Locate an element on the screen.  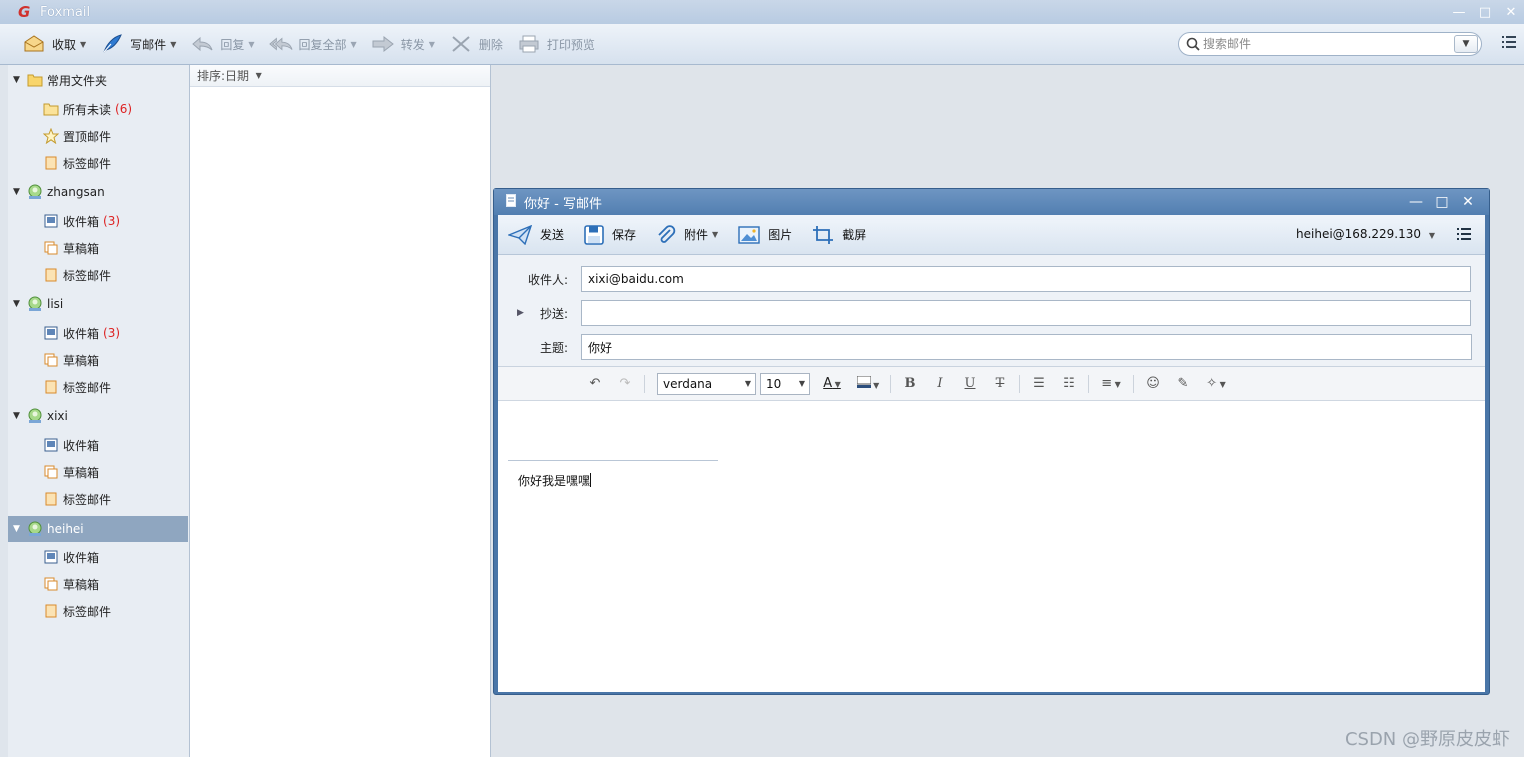
separator is located at coordinates (1133, 383).